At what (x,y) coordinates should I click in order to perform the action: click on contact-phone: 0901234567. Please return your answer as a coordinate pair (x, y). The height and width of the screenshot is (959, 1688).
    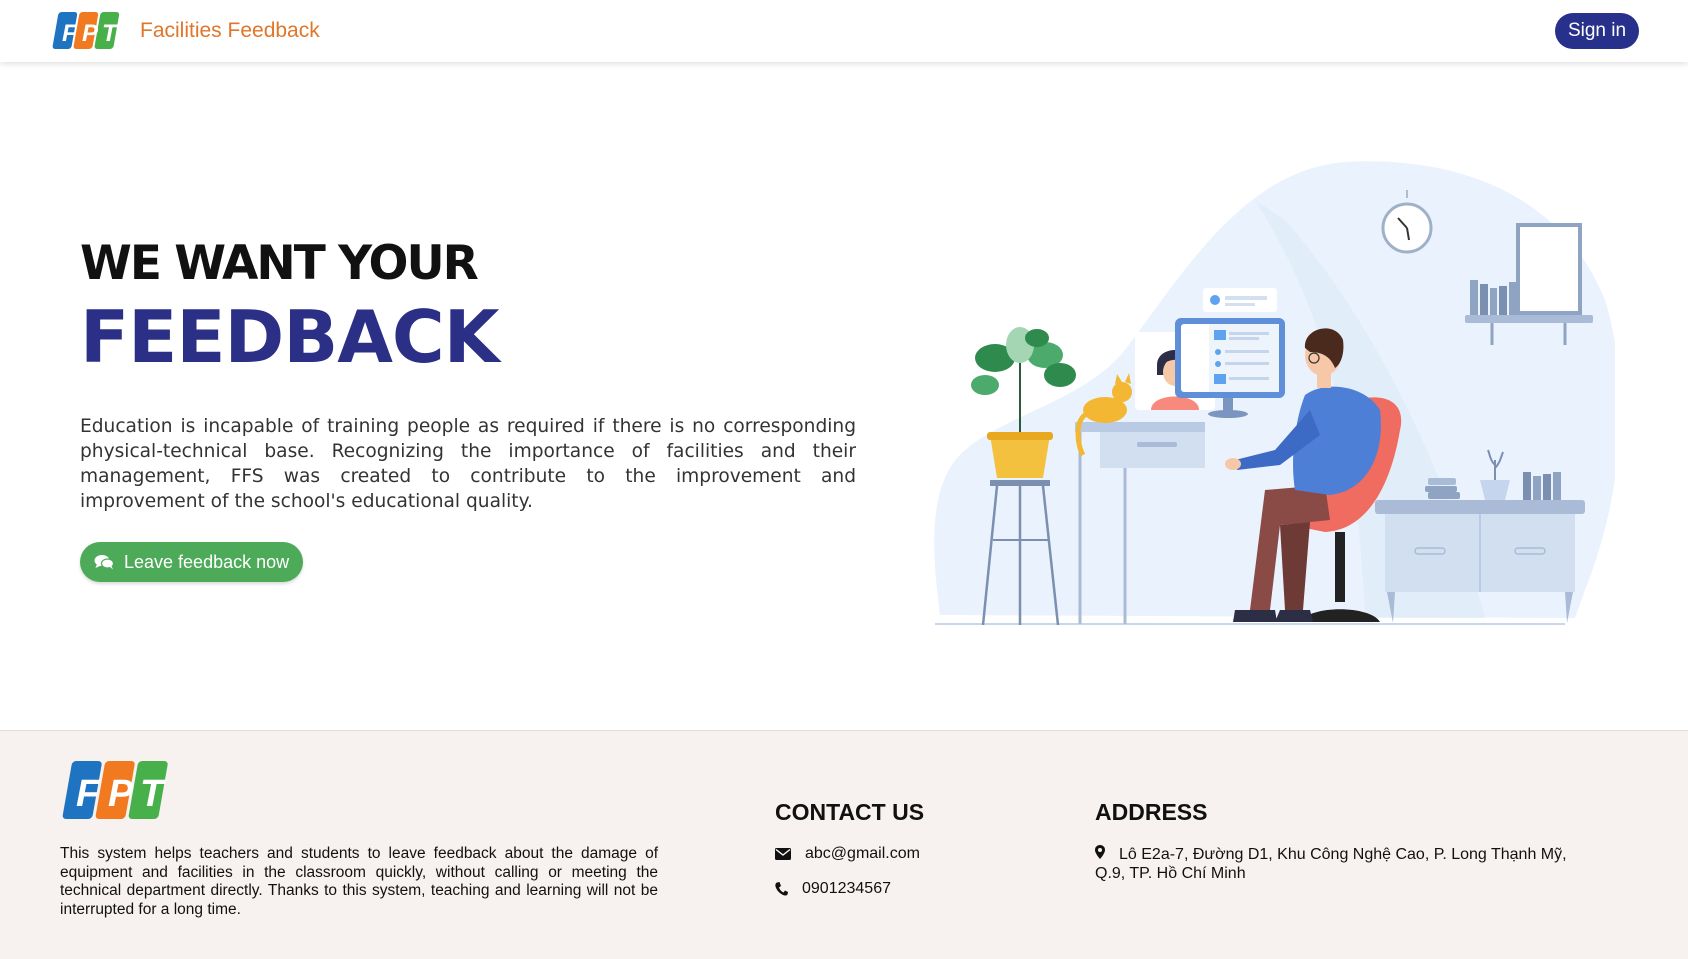
    Looking at the image, I should click on (833, 889).